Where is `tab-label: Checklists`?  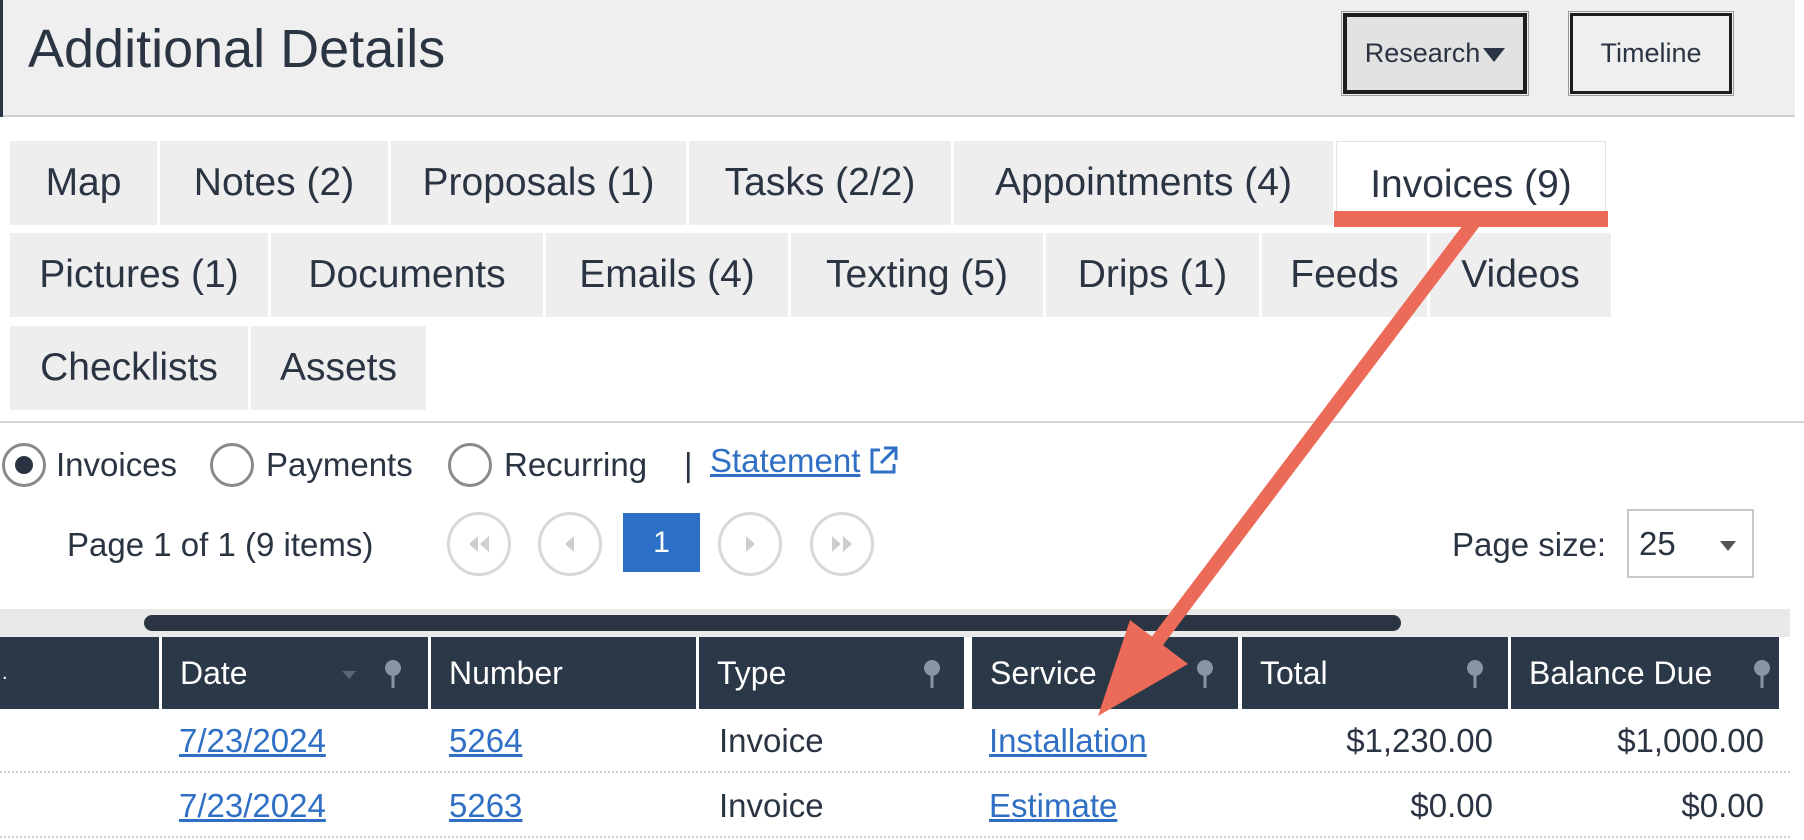 tab-label: Checklists is located at coordinates (129, 367).